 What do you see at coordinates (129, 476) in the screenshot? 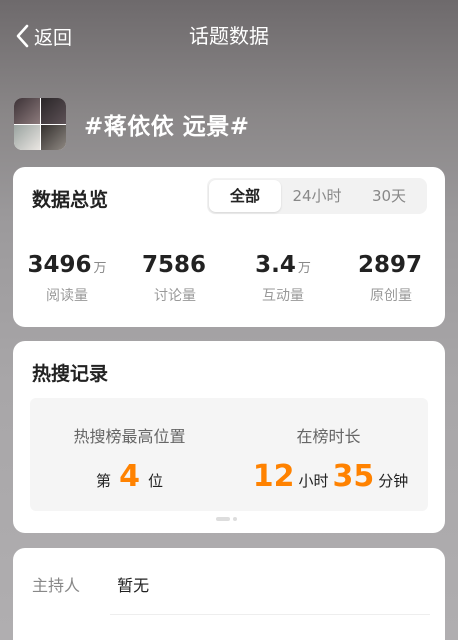
I see `rank-value: 4` at bounding box center [129, 476].